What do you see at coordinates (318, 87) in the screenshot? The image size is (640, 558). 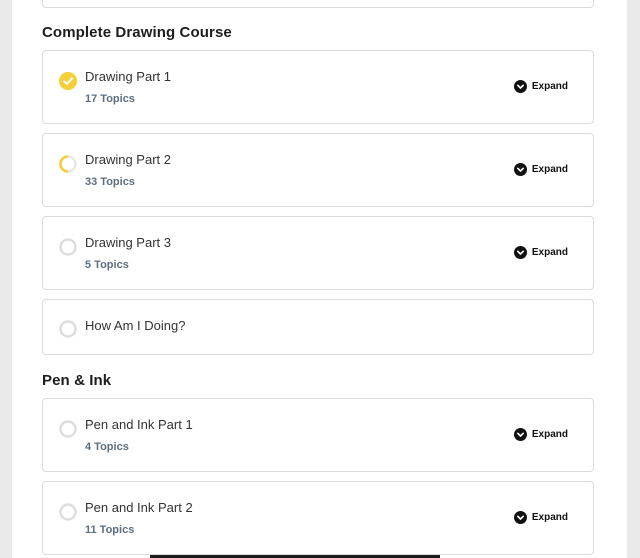 I see `lesson-card-drawing-part-1: Drawing Part 1 17 Topics Expand` at bounding box center [318, 87].